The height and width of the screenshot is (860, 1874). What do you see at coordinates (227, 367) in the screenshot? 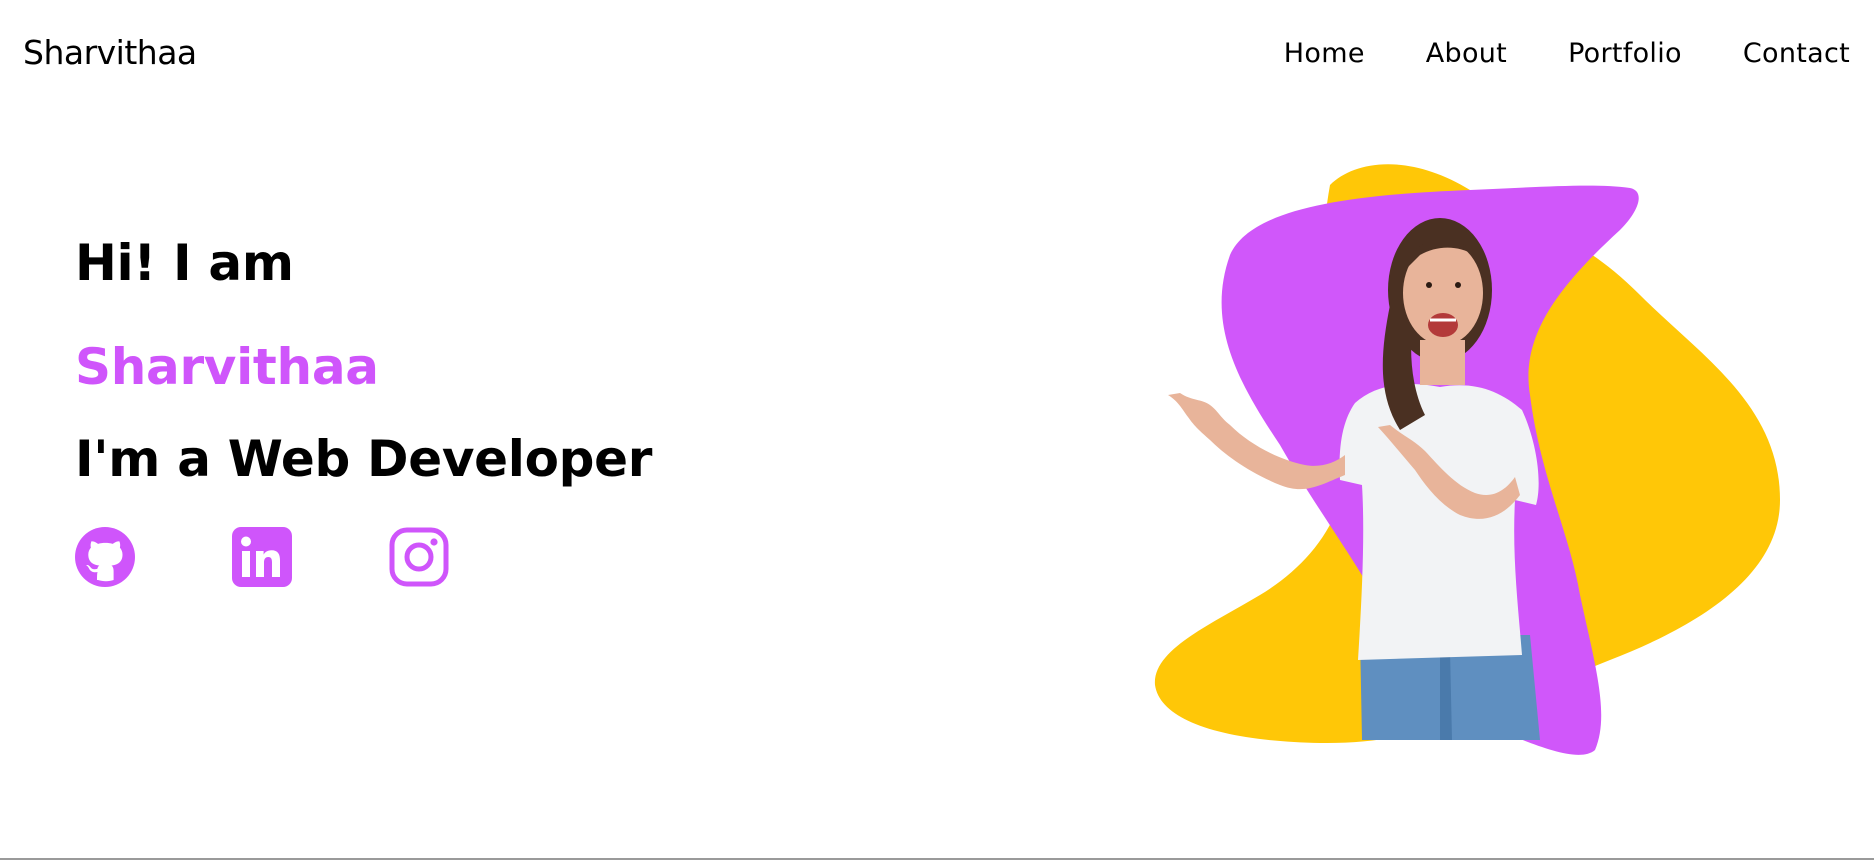
I see `hero-name: Sharvithaa` at bounding box center [227, 367].